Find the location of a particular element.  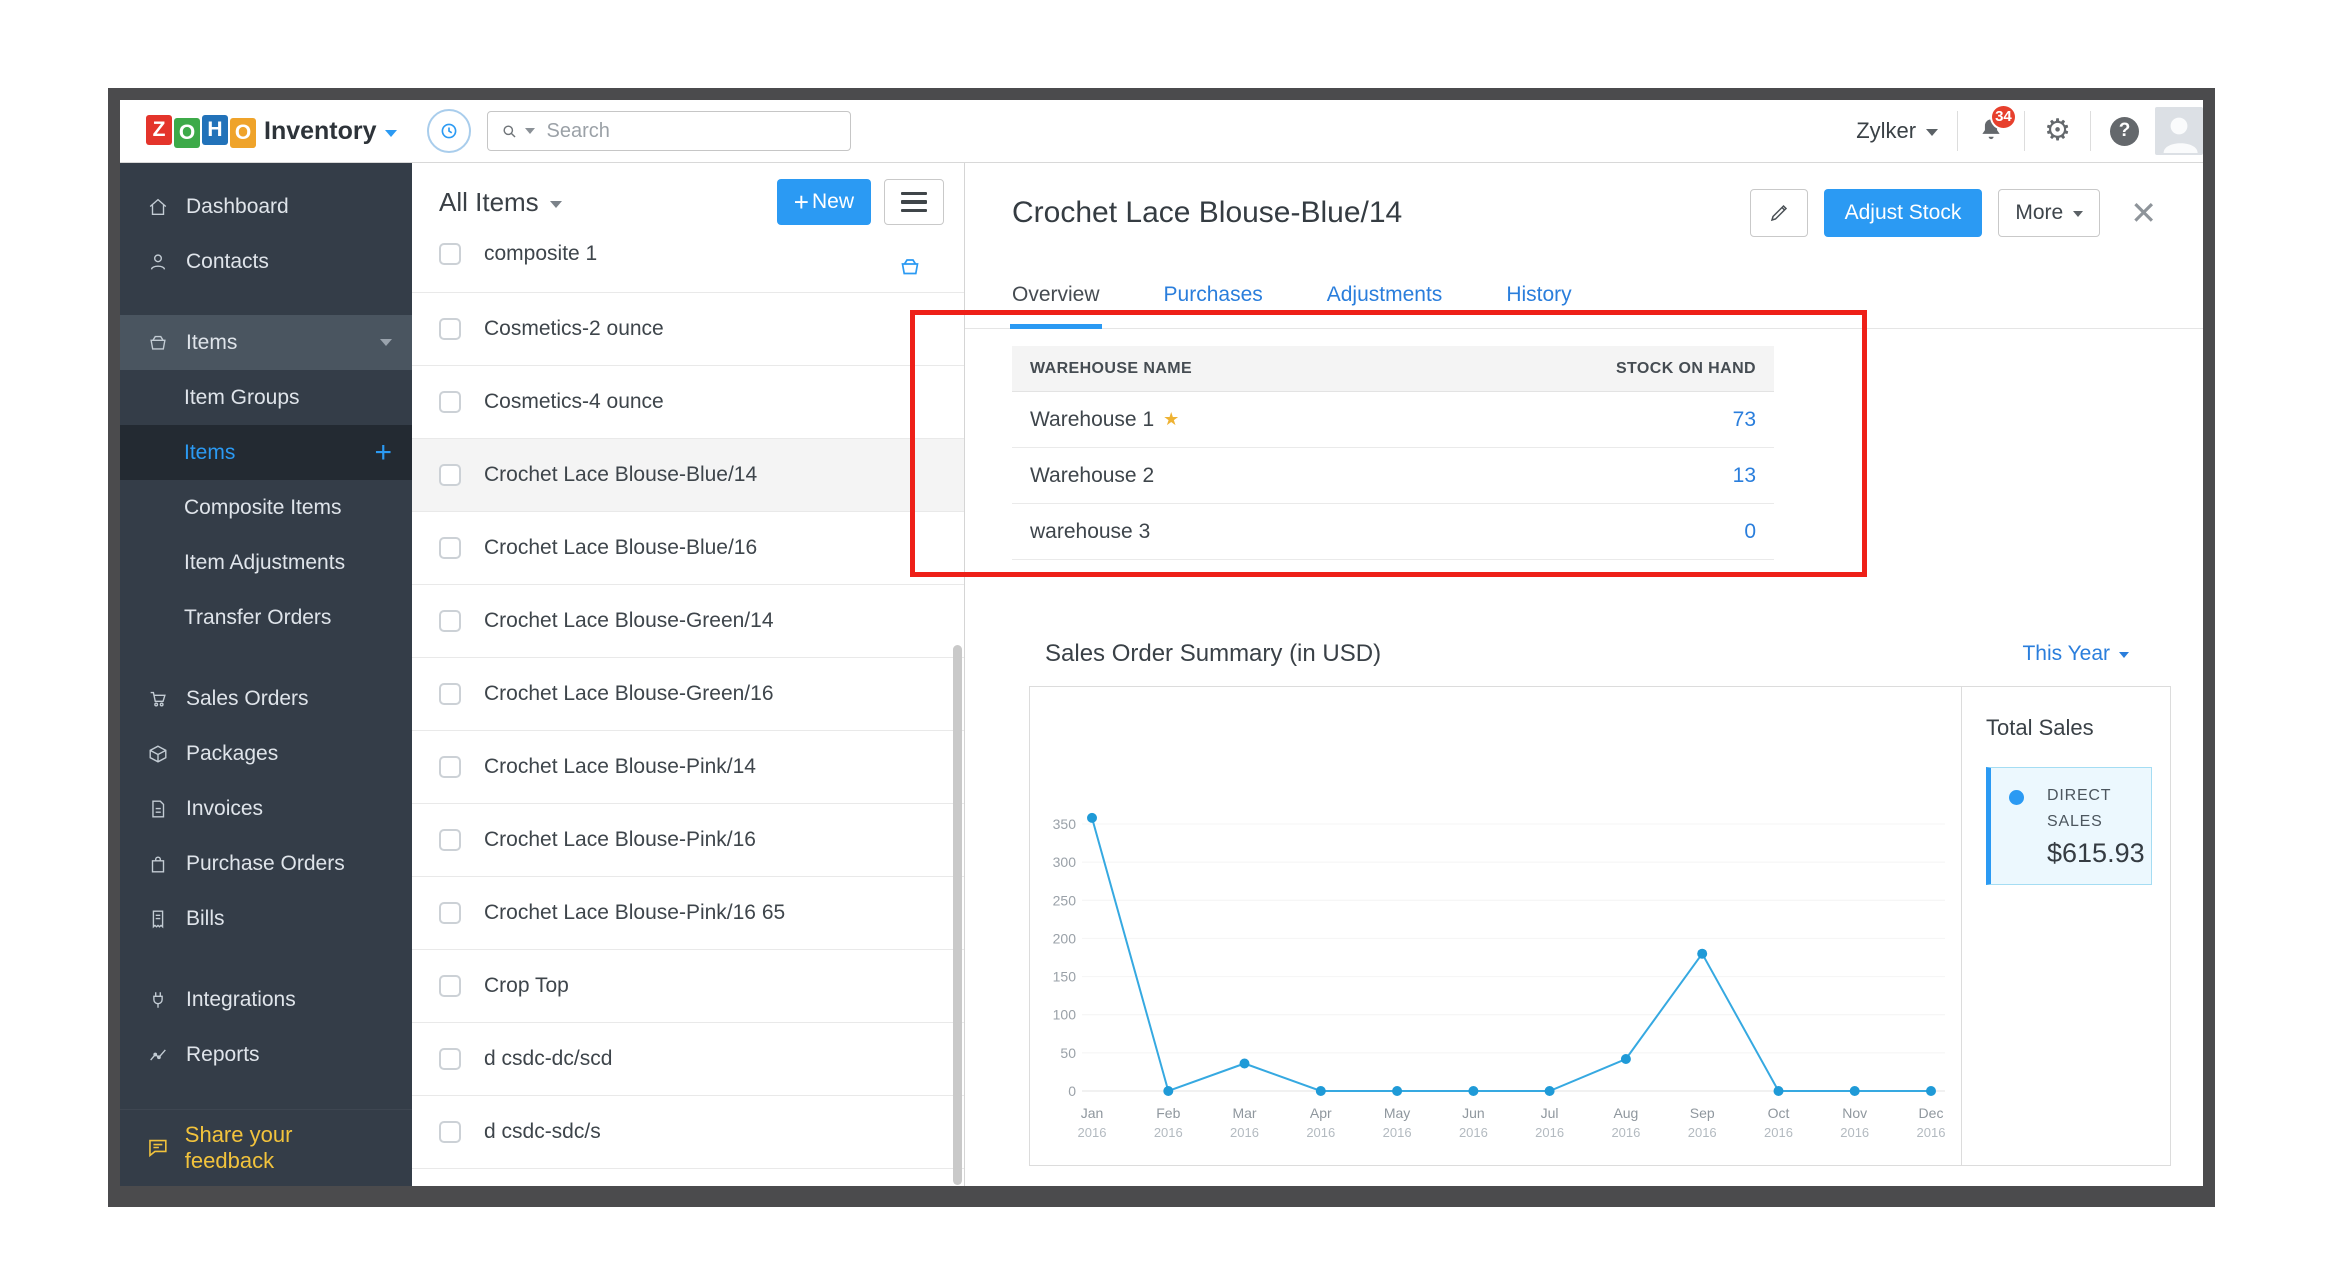

recent-activity-button is located at coordinates (448, 131).